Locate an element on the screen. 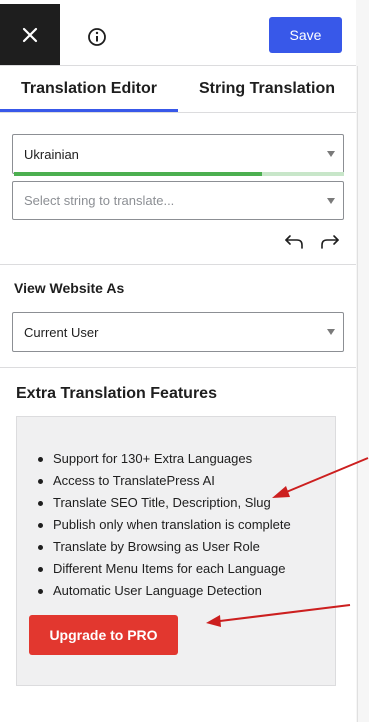 Image resolution: width=369 pixels, height=722 pixels. view-as-select-value: Current User is located at coordinates (61, 332).